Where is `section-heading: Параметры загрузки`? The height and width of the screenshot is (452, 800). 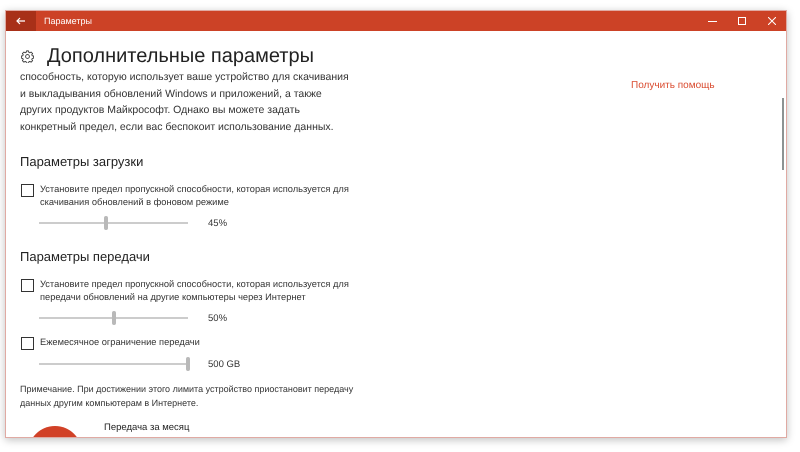
section-heading: Параметры загрузки is located at coordinates (82, 162).